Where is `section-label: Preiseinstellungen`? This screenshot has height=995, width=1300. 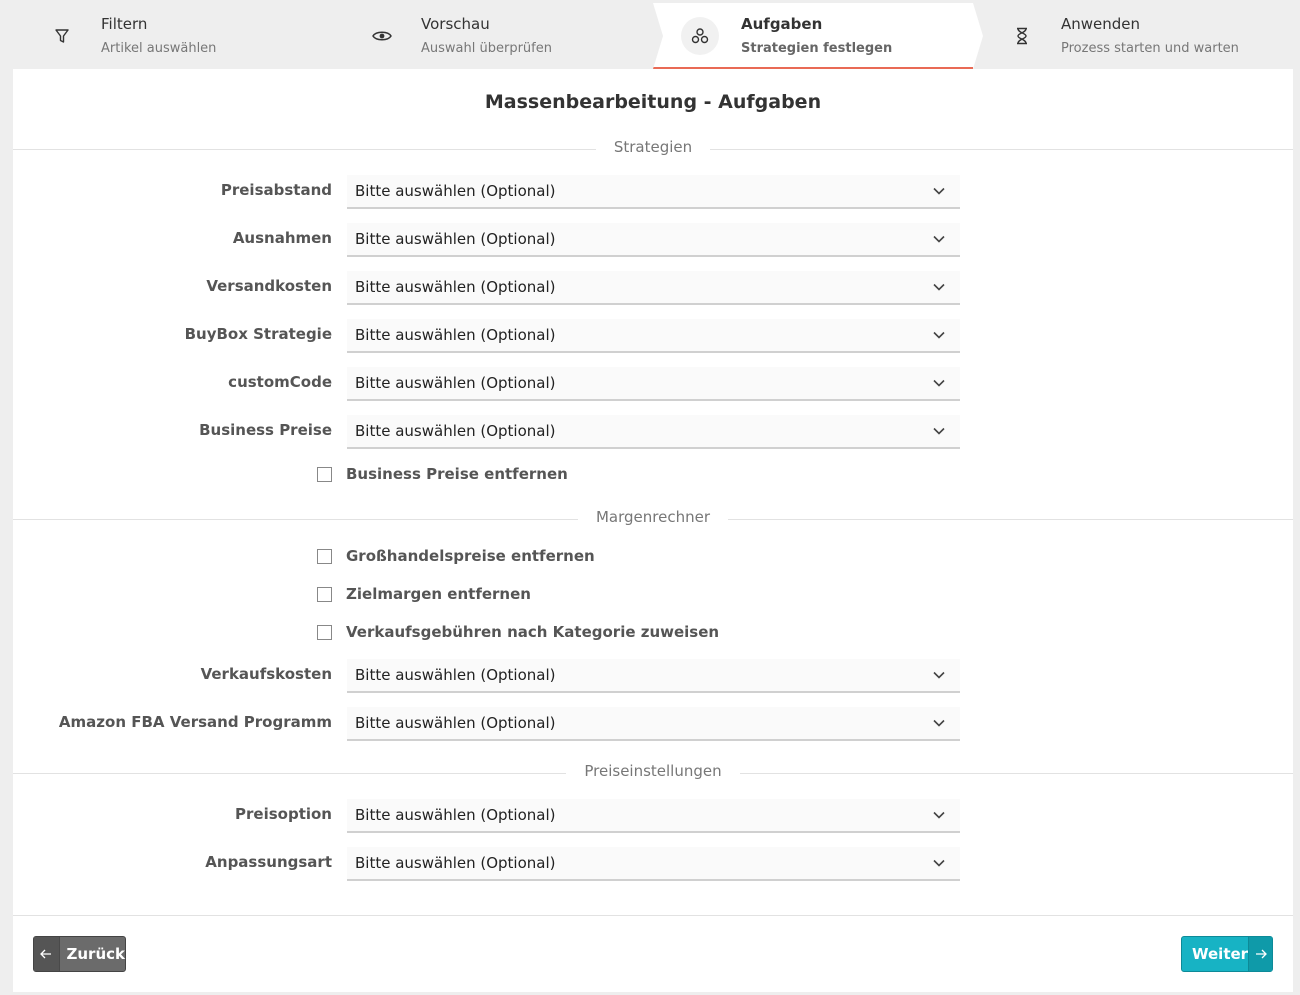
section-label: Preiseinstellungen is located at coordinates (653, 771).